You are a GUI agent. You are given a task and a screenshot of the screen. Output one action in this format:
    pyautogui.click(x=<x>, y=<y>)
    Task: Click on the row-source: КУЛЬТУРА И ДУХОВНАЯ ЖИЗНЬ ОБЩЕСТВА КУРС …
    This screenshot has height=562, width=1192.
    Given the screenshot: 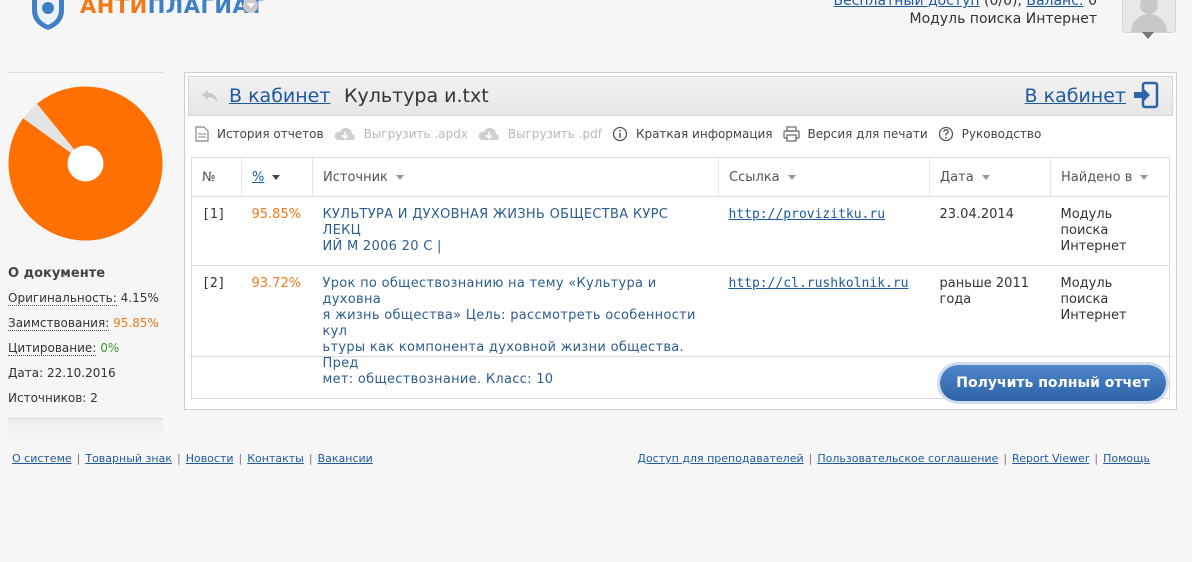 What is the action you would take?
    pyautogui.click(x=515, y=231)
    